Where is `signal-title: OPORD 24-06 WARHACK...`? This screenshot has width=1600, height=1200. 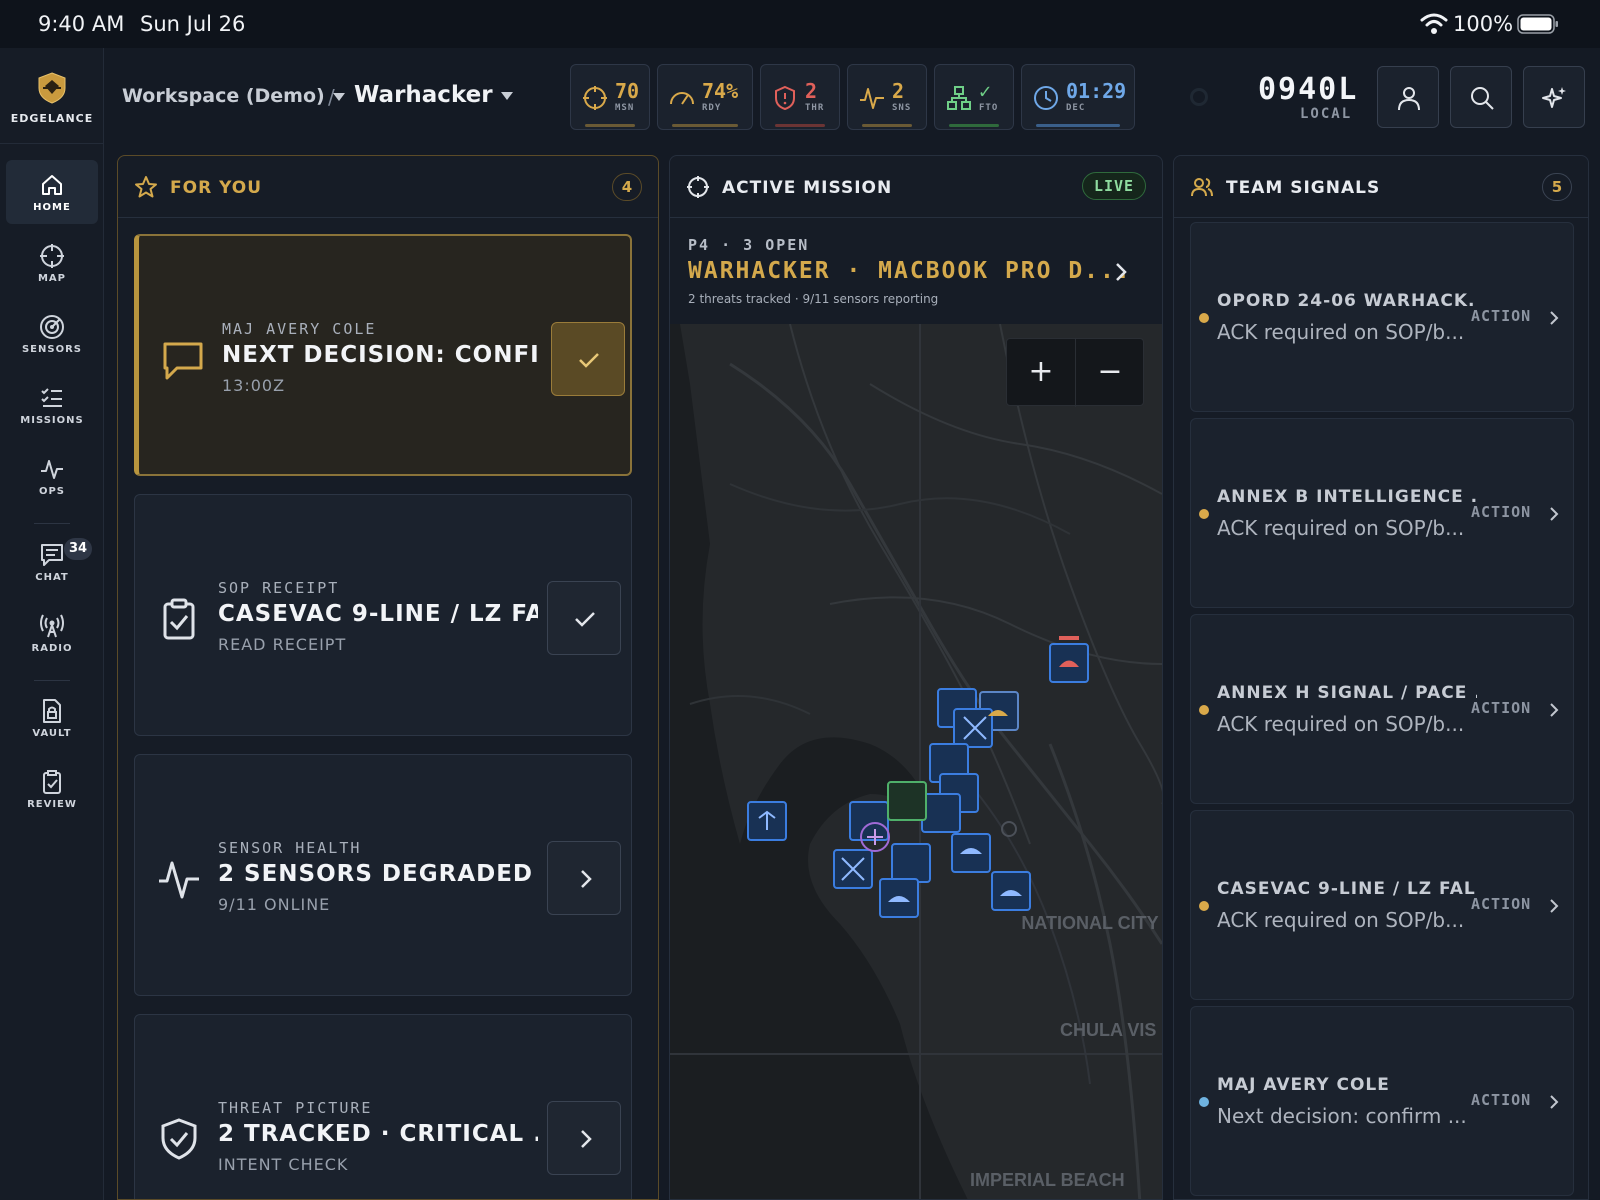
signal-title: OPORD 24-06 WARHACK... is located at coordinates (1347, 301).